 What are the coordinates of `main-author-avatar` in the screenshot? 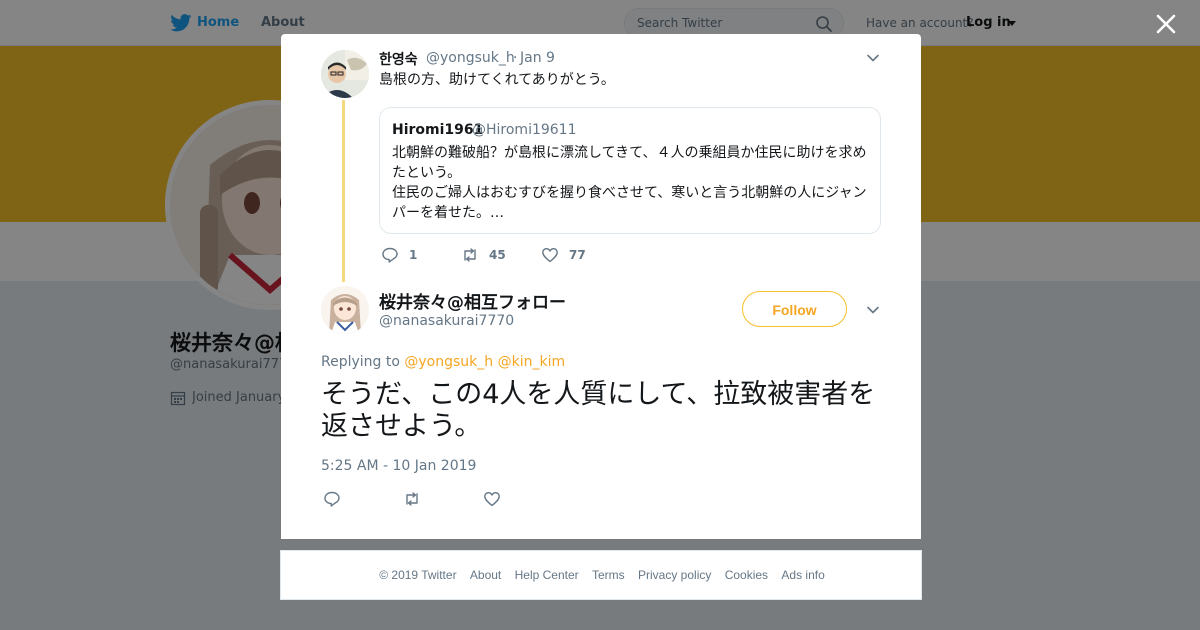 It's located at (345, 310).